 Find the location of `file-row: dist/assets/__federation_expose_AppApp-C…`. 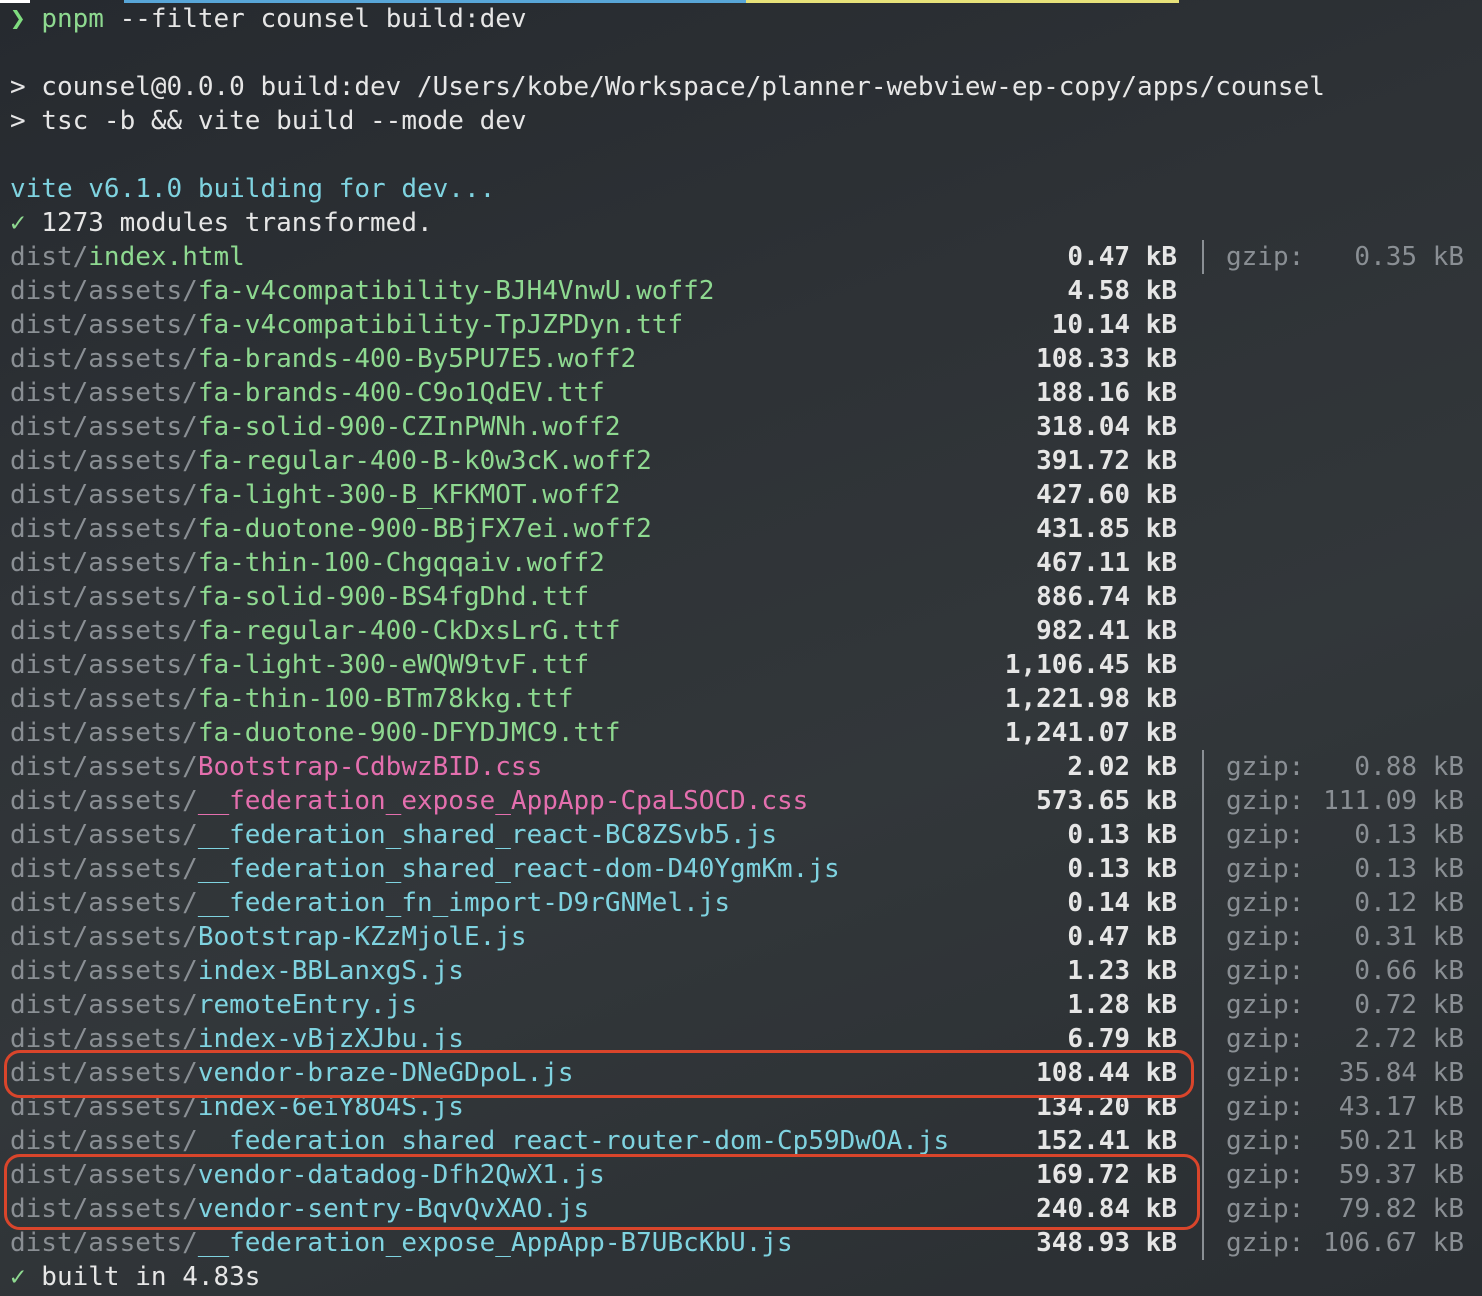

file-row: dist/assets/__federation_expose_AppApp-C… is located at coordinates (741, 801).